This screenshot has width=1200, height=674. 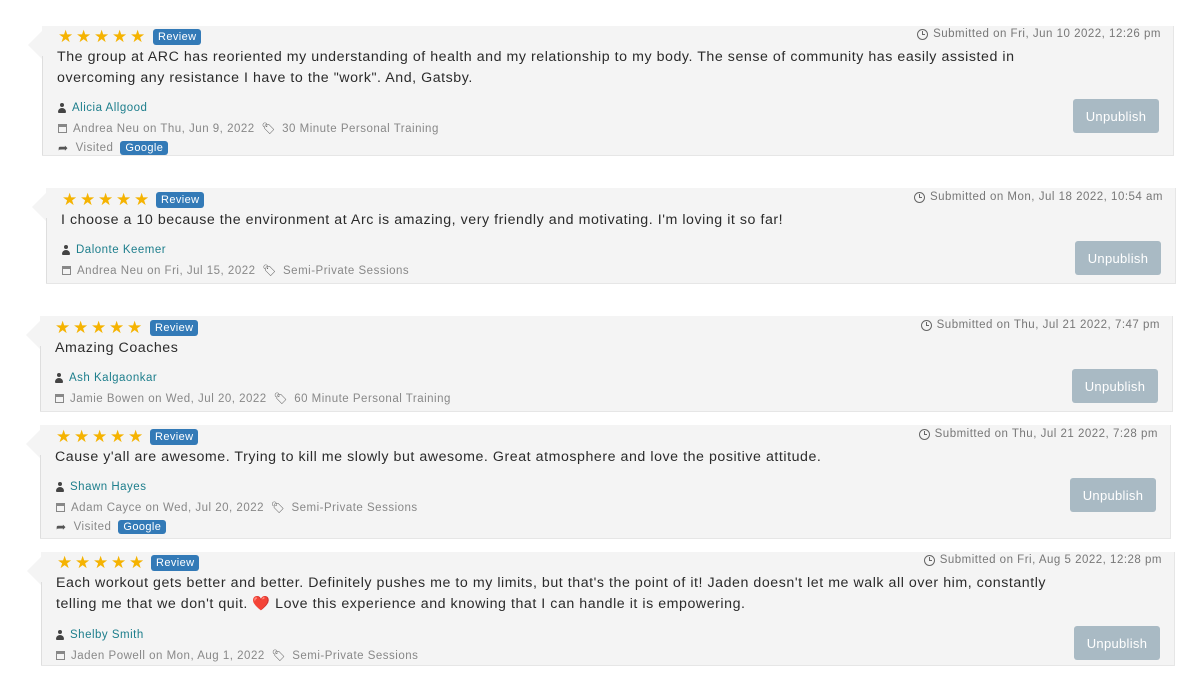 I want to click on review-text: Amazing Coaches, so click(x=117, y=348).